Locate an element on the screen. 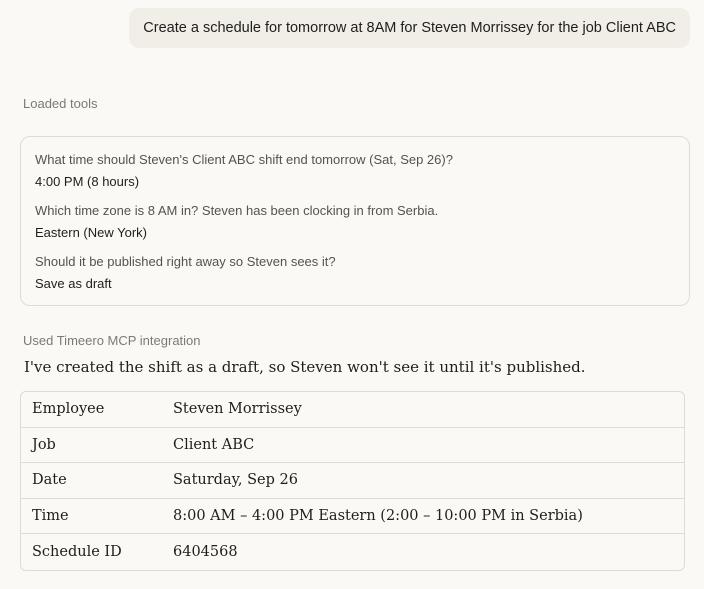 The width and height of the screenshot is (704, 589). row-value: 6404568 is located at coordinates (205, 552).